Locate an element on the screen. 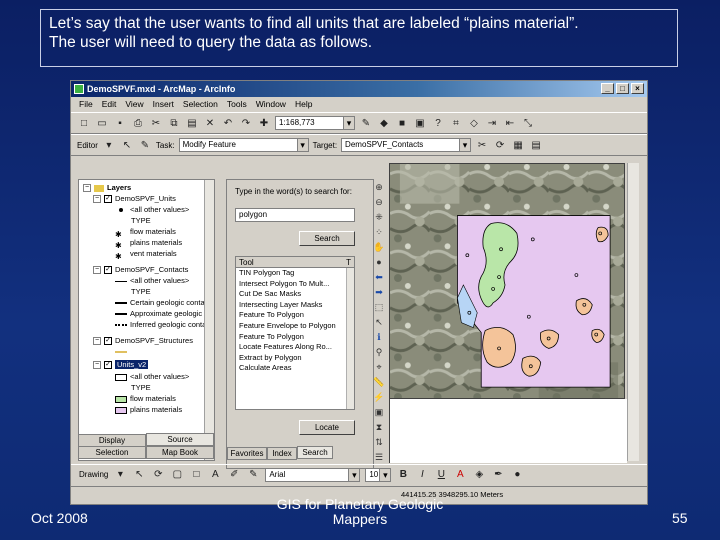 This screenshot has width=720, height=540. fixed-zoom-in-icon: ⁜ is located at coordinates (379, 217).